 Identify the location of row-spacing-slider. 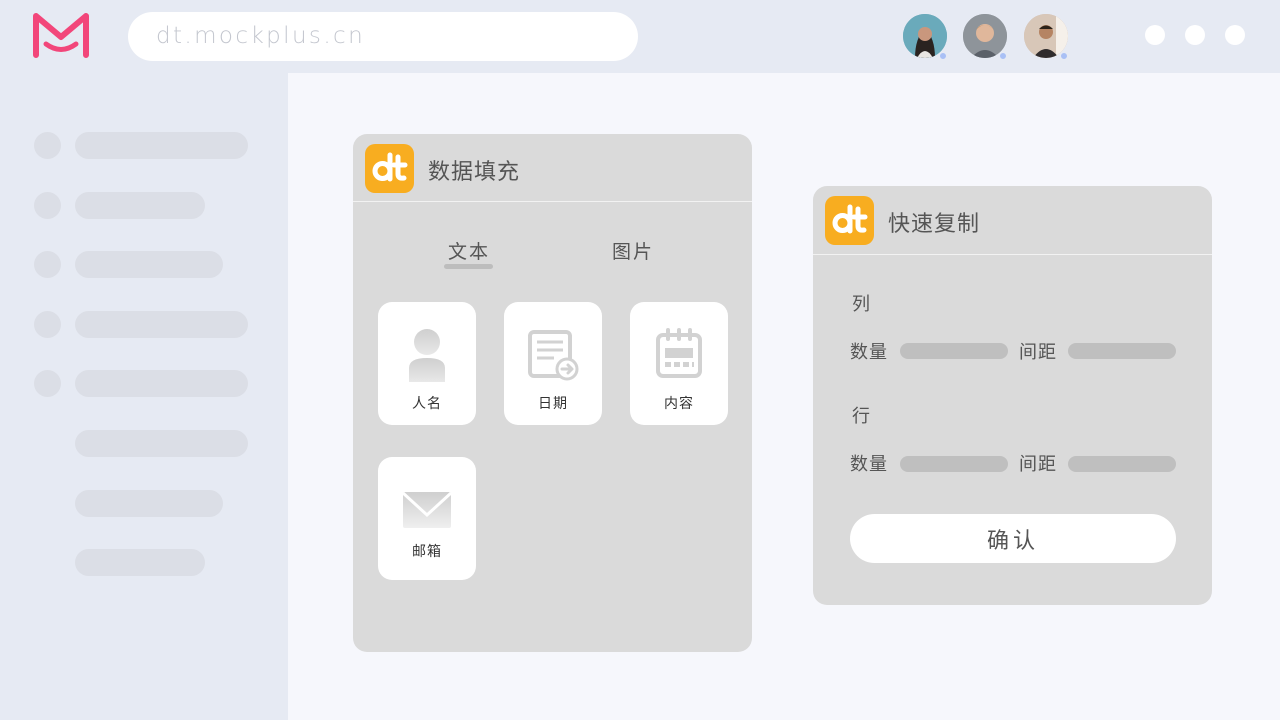
(1122, 464).